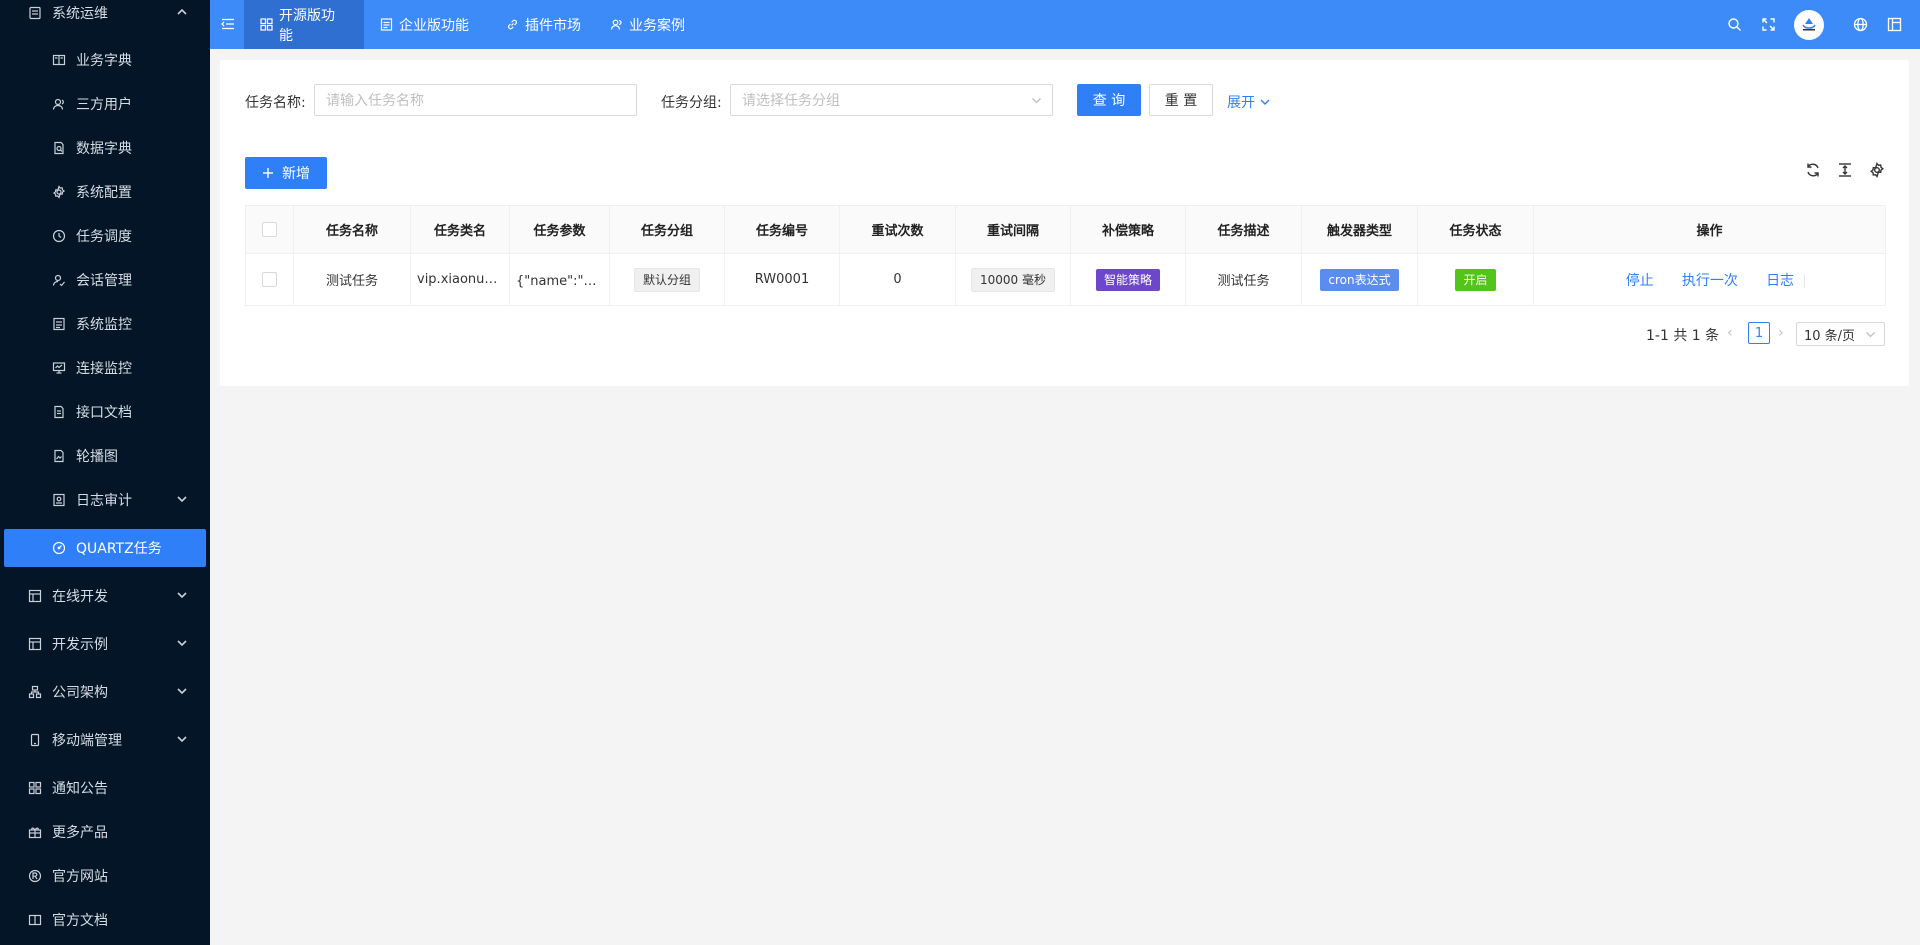 This screenshot has height=945, width=1920. I want to click on table-header: 触发器类型, so click(1359, 229).